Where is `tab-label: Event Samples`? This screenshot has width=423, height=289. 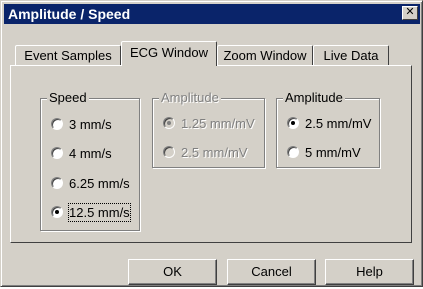 tab-label: Event Samples is located at coordinates (68, 55).